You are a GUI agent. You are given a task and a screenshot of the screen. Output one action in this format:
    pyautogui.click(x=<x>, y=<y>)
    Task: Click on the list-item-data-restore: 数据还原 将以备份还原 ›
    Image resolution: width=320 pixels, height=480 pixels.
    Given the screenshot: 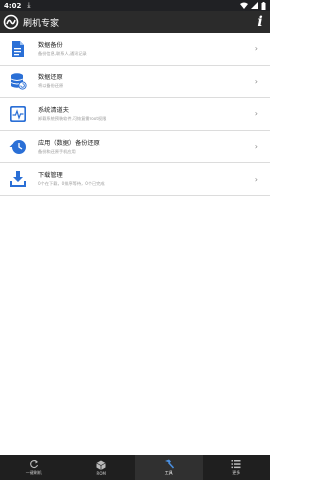 What is the action you would take?
    pyautogui.click(x=135, y=82)
    